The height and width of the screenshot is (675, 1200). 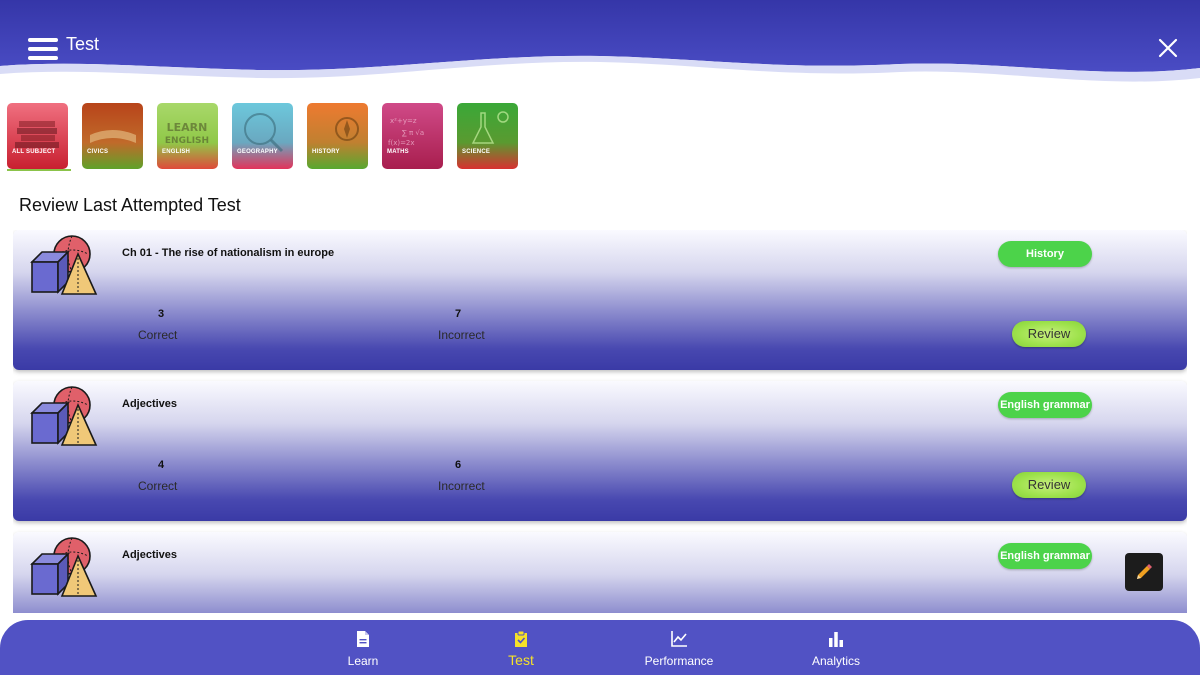 I want to click on subject-tile-label: GEOGRAPHY, so click(x=257, y=152).